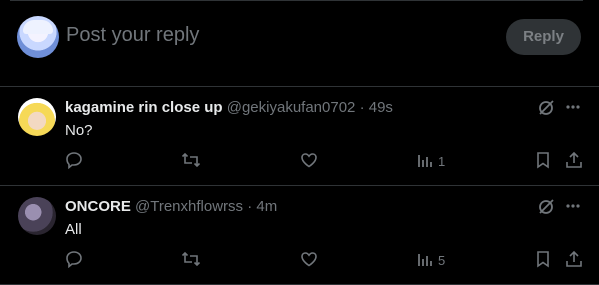  Describe the element at coordinates (73, 229) in the screenshot. I see `post-text: All` at that location.